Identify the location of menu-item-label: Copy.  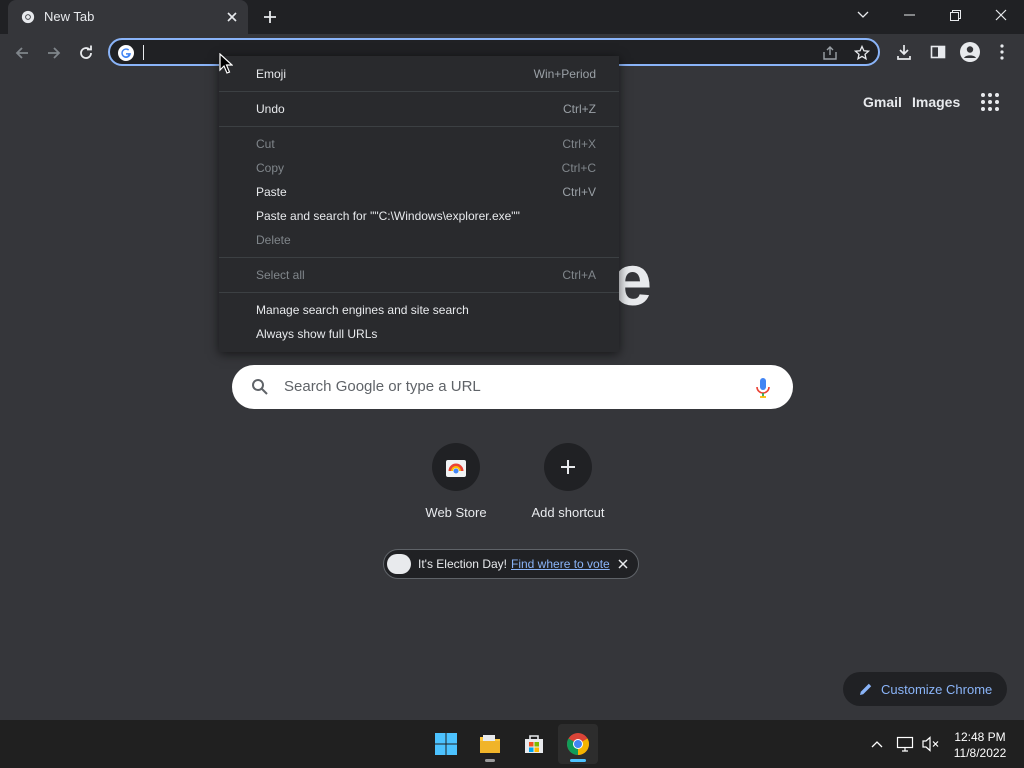
(270, 168).